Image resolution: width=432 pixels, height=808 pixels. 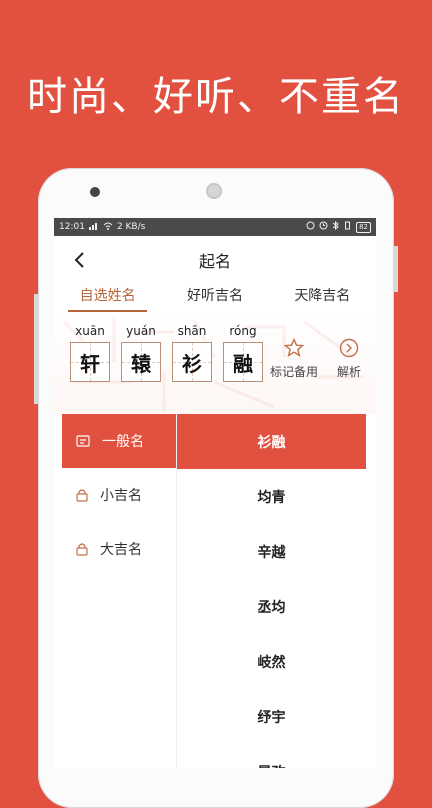 What do you see at coordinates (166, 353) in the screenshot?
I see `name-characters: xuān 轩 yuán 辕 shān 衫 róng 融` at bounding box center [166, 353].